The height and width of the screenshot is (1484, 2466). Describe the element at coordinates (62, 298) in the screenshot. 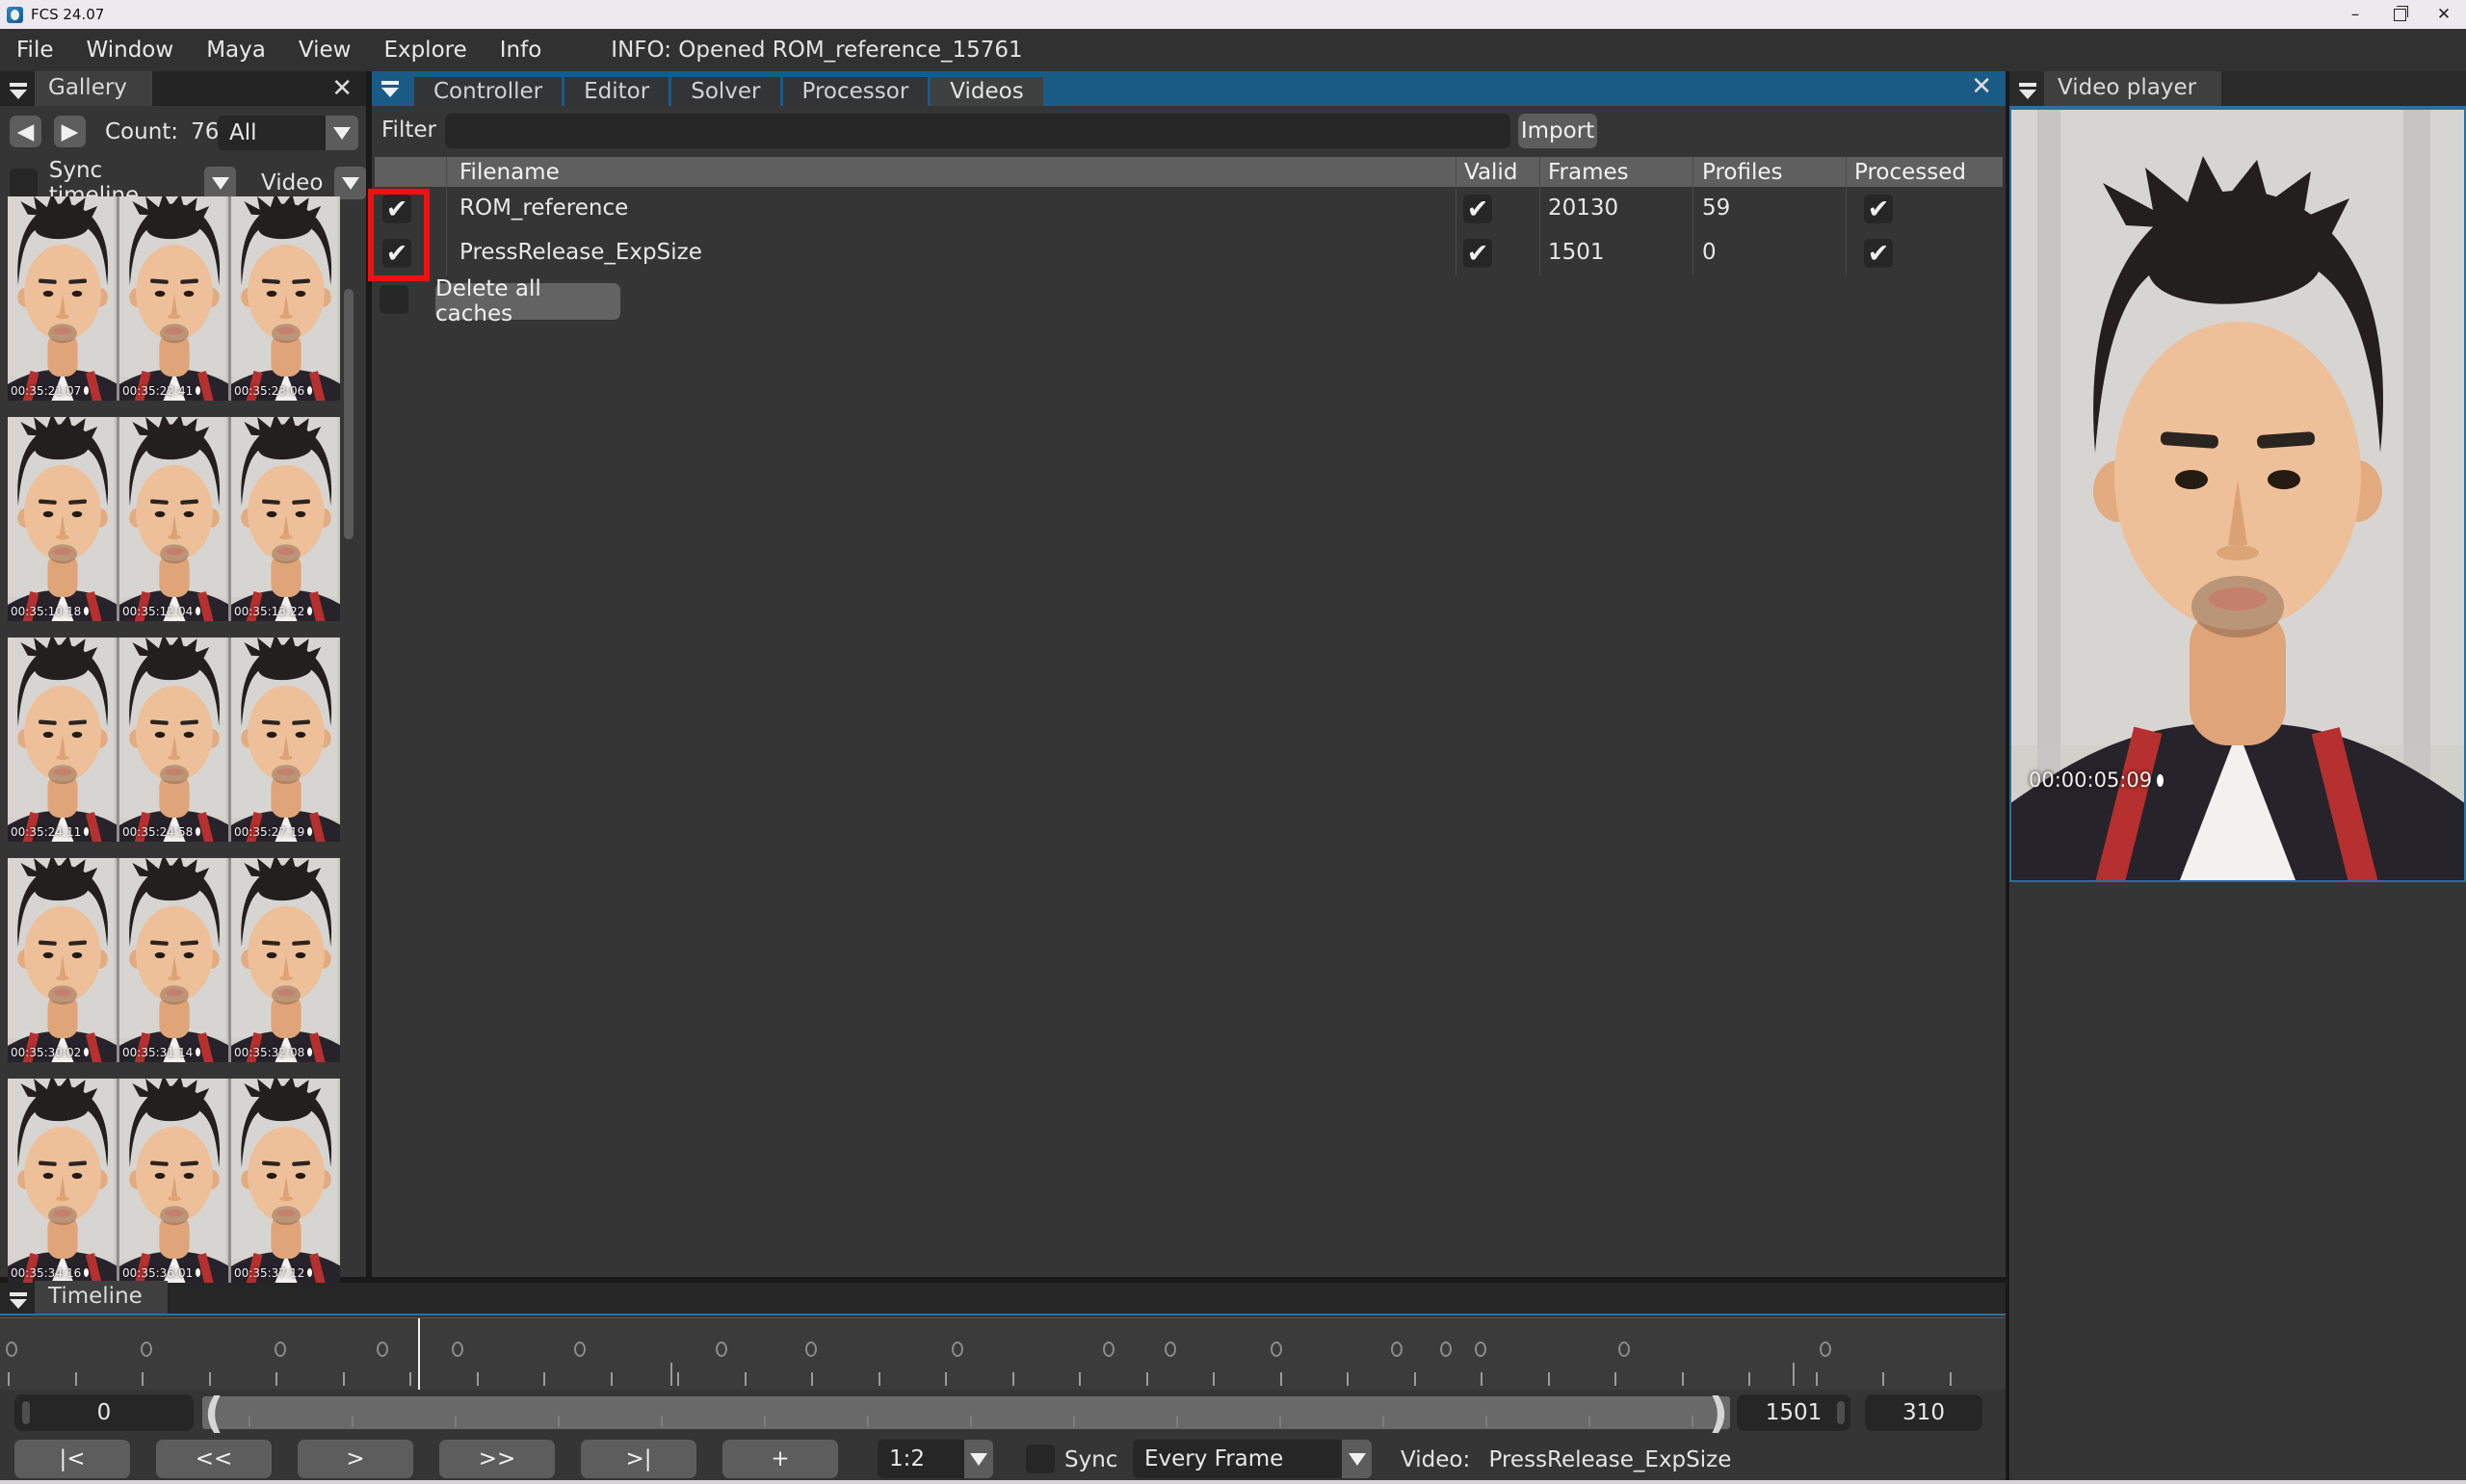

I see `gallery-thumbnail: 00:35:21:07` at that location.